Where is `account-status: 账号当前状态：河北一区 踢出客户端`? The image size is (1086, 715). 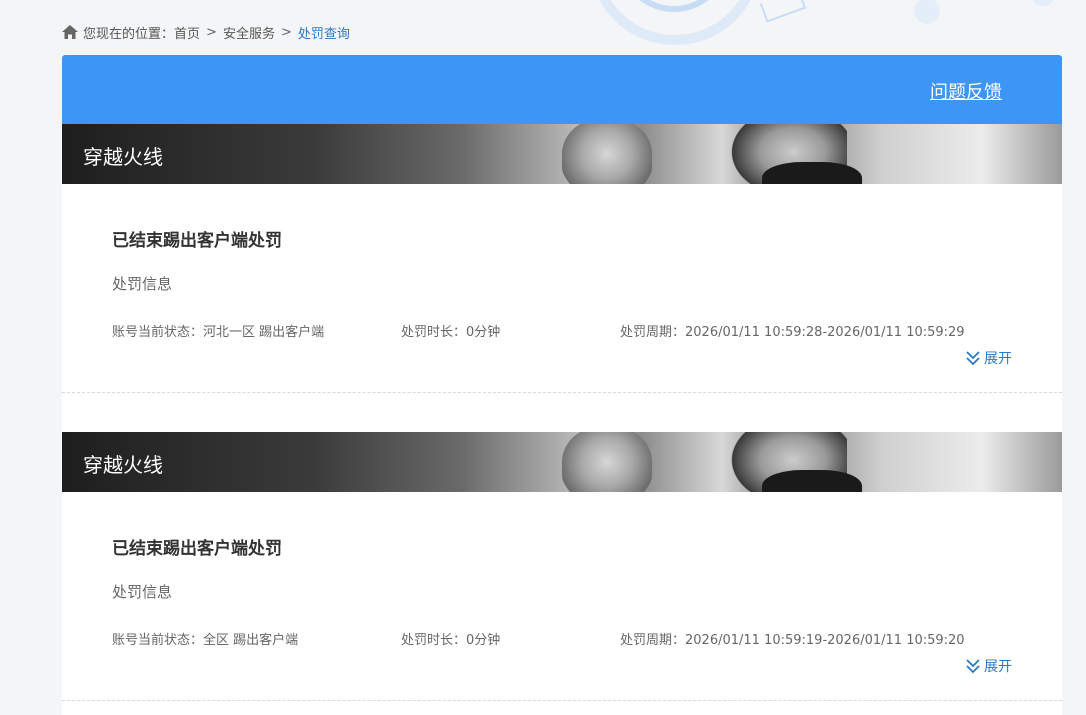 account-status: 账号当前状态：河北一区 踢出客户端 is located at coordinates (218, 332).